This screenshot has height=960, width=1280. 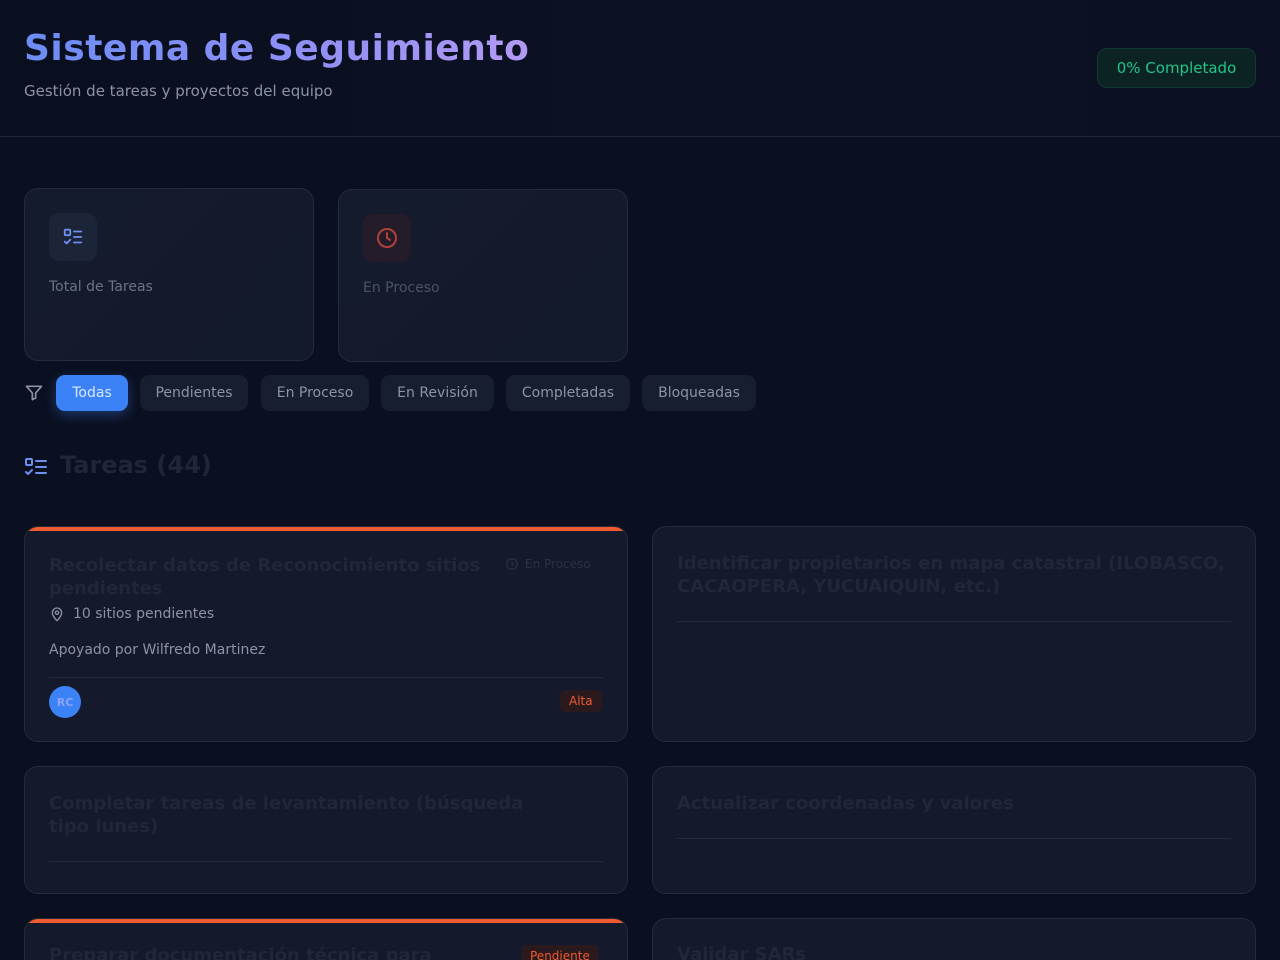 I want to click on tasks-section-title: Tareas (44), so click(x=136, y=465).